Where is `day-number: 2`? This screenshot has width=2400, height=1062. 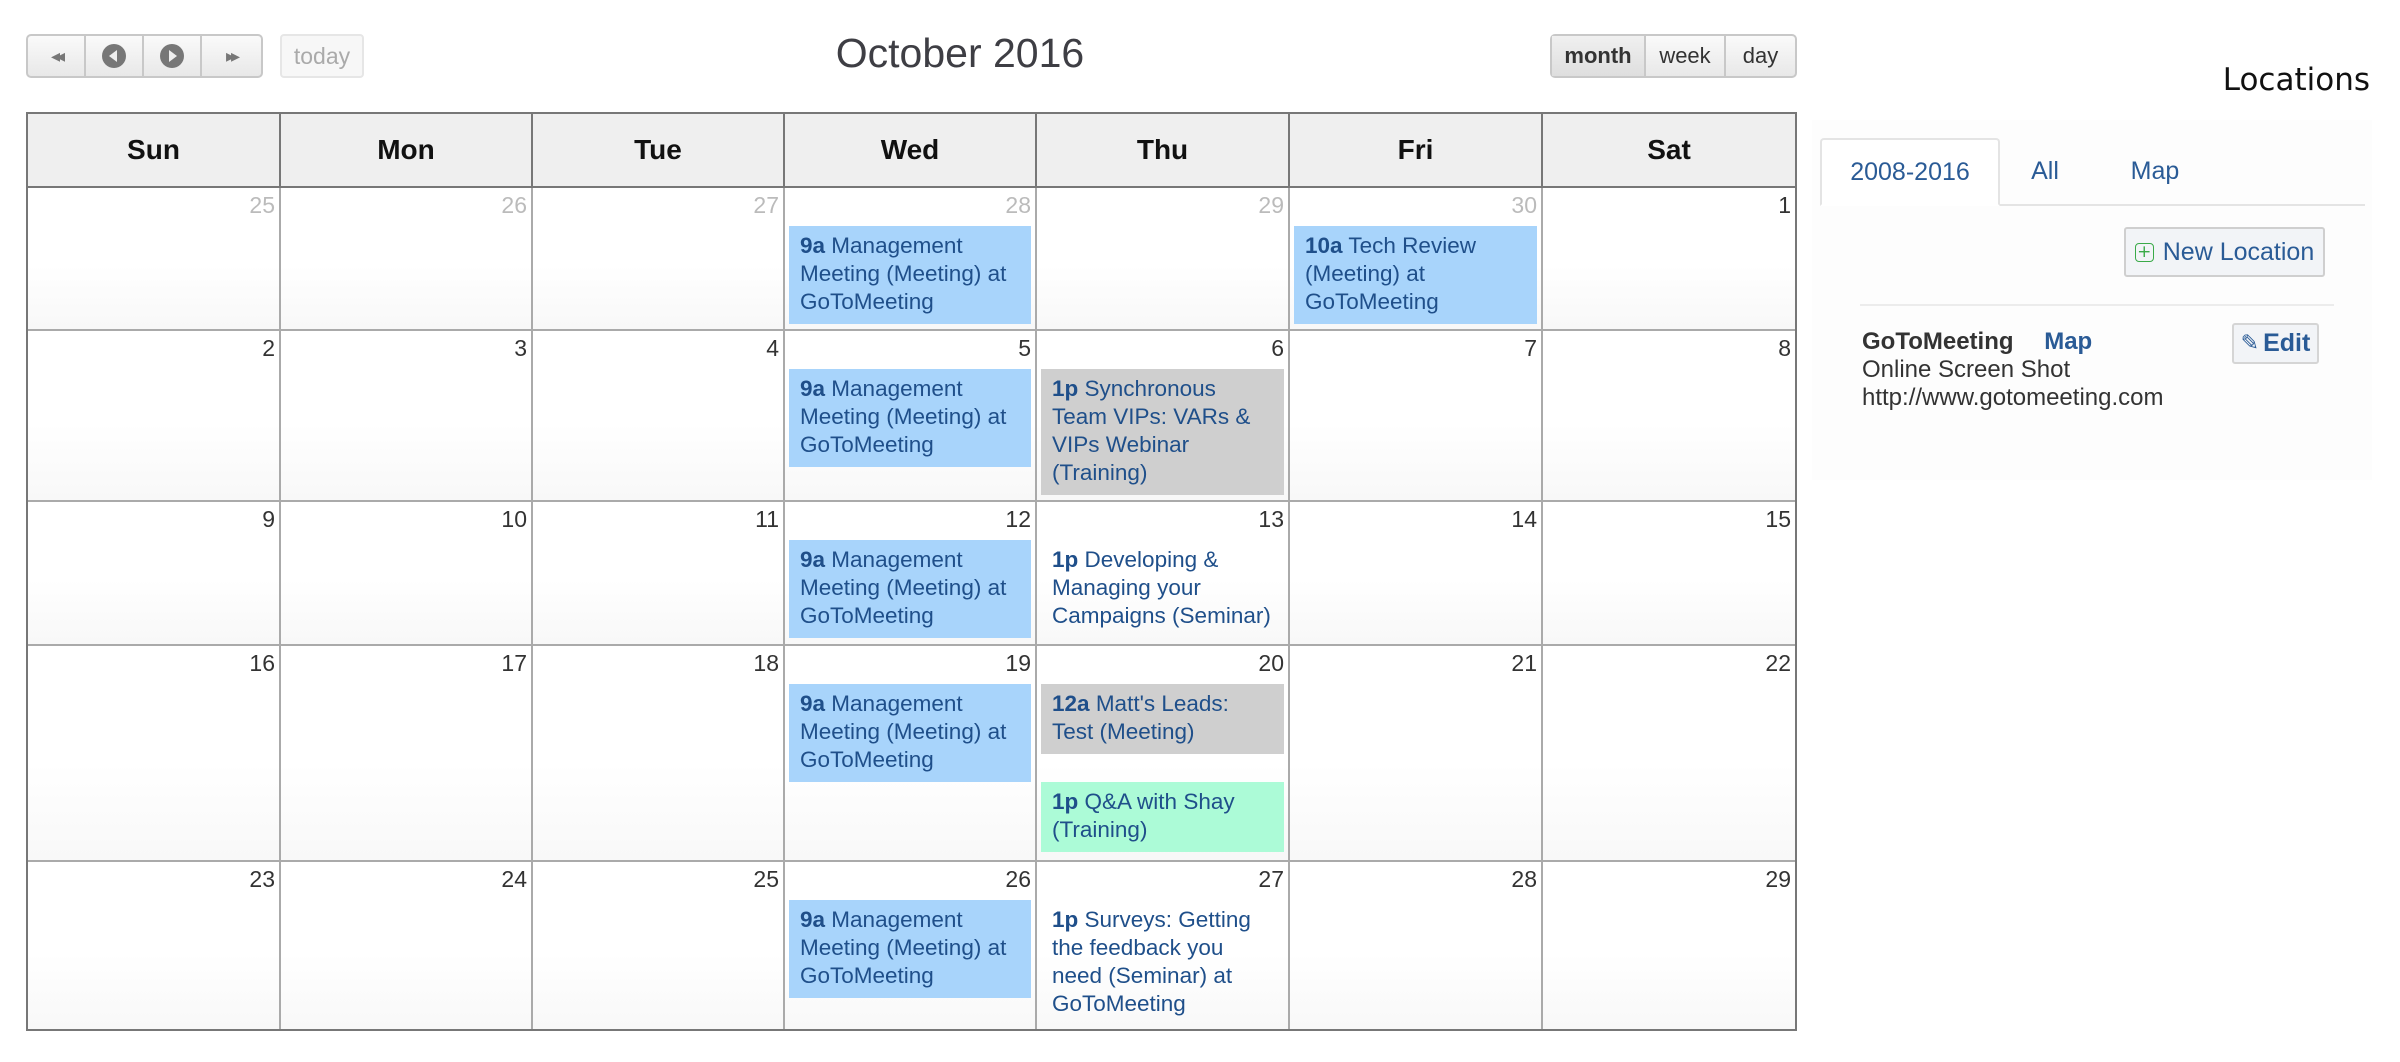
day-number: 2 is located at coordinates (268, 348).